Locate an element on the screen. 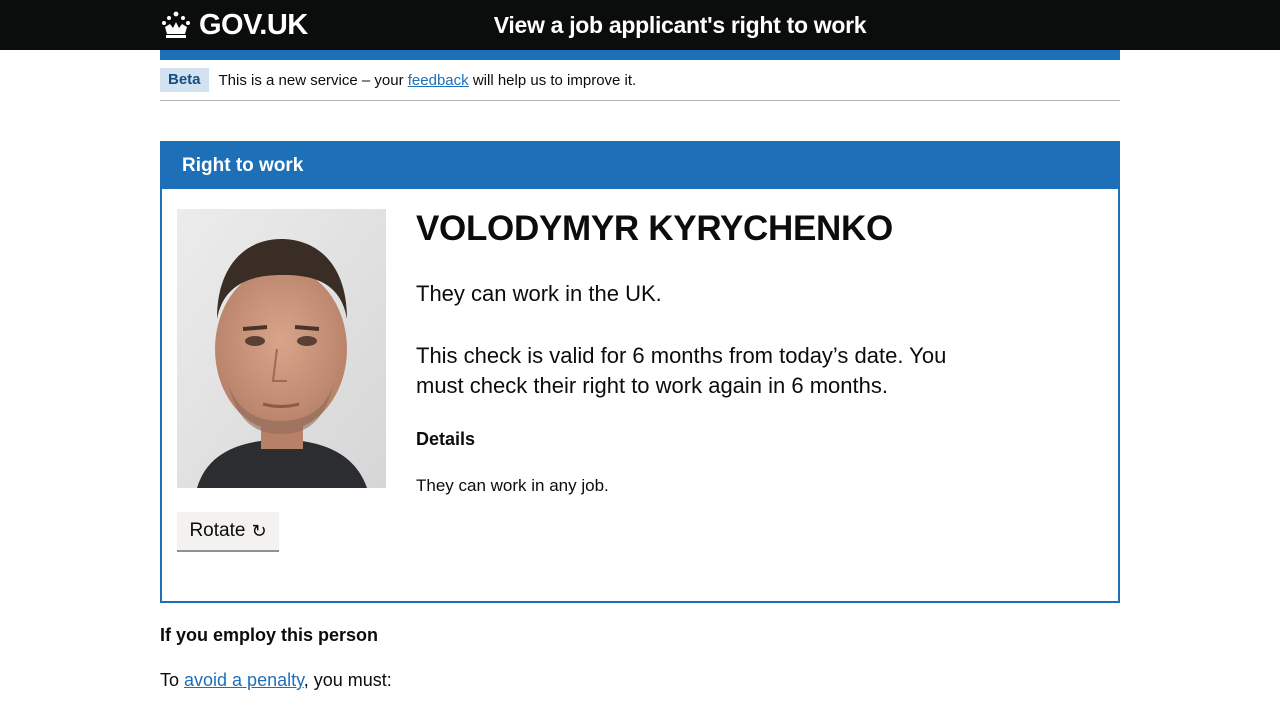 The height and width of the screenshot is (720, 1280). beta-tag: Beta is located at coordinates (184, 80).